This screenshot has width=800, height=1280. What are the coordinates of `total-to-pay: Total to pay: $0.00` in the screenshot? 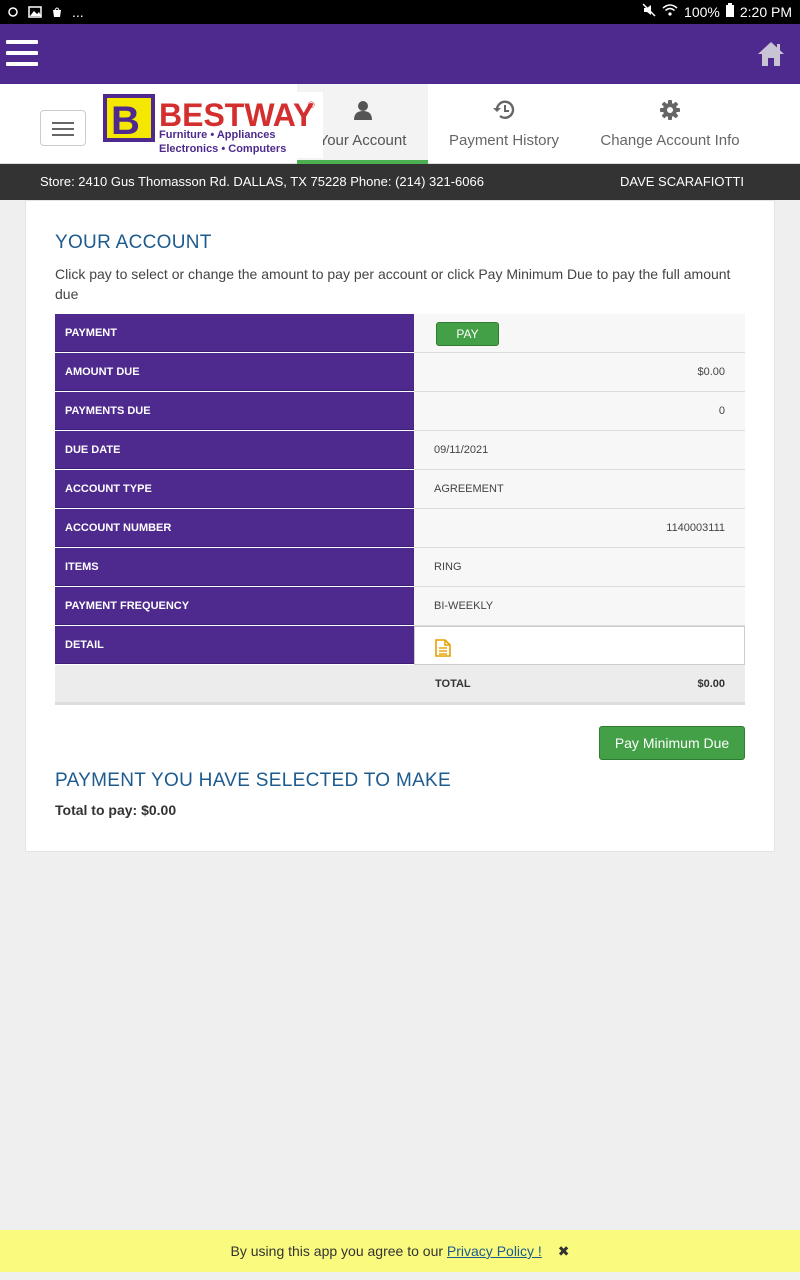 It's located at (116, 810).